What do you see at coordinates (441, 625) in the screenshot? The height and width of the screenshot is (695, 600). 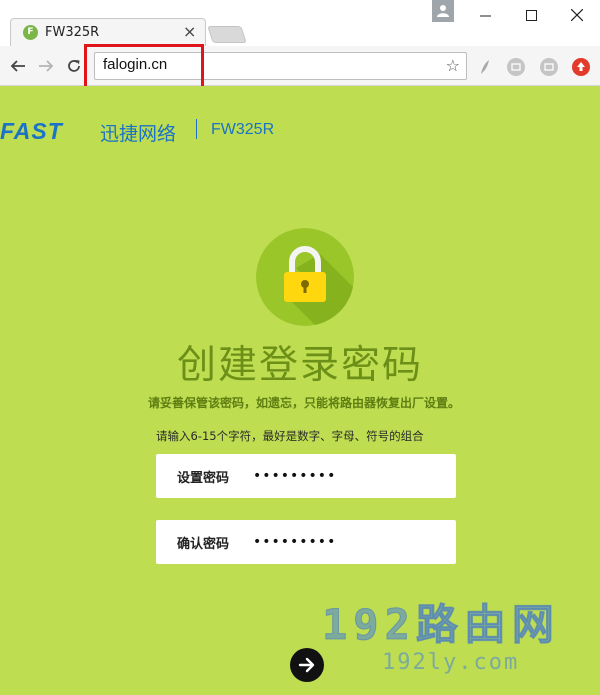 I see `watermark-main-text: 192路由网` at bounding box center [441, 625].